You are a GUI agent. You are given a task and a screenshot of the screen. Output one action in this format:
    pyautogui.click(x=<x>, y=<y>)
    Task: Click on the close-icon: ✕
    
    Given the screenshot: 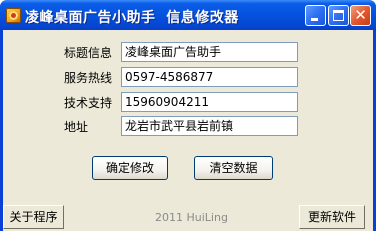 What is the action you would take?
    pyautogui.click(x=360, y=15)
    